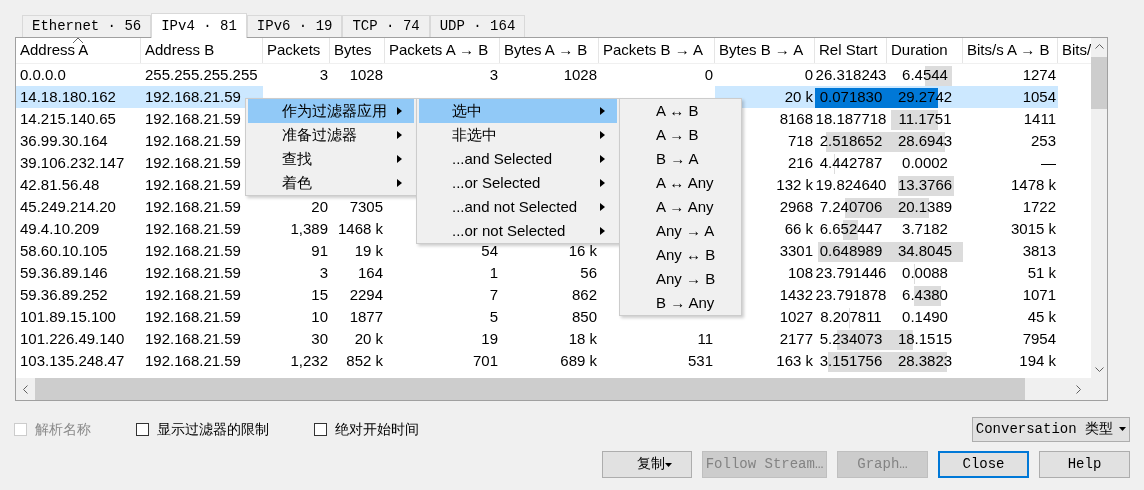 Image resolution: width=1144 pixels, height=490 pixels. What do you see at coordinates (925, 251) in the screenshot?
I see `table-cell: 34.8045` at bounding box center [925, 251].